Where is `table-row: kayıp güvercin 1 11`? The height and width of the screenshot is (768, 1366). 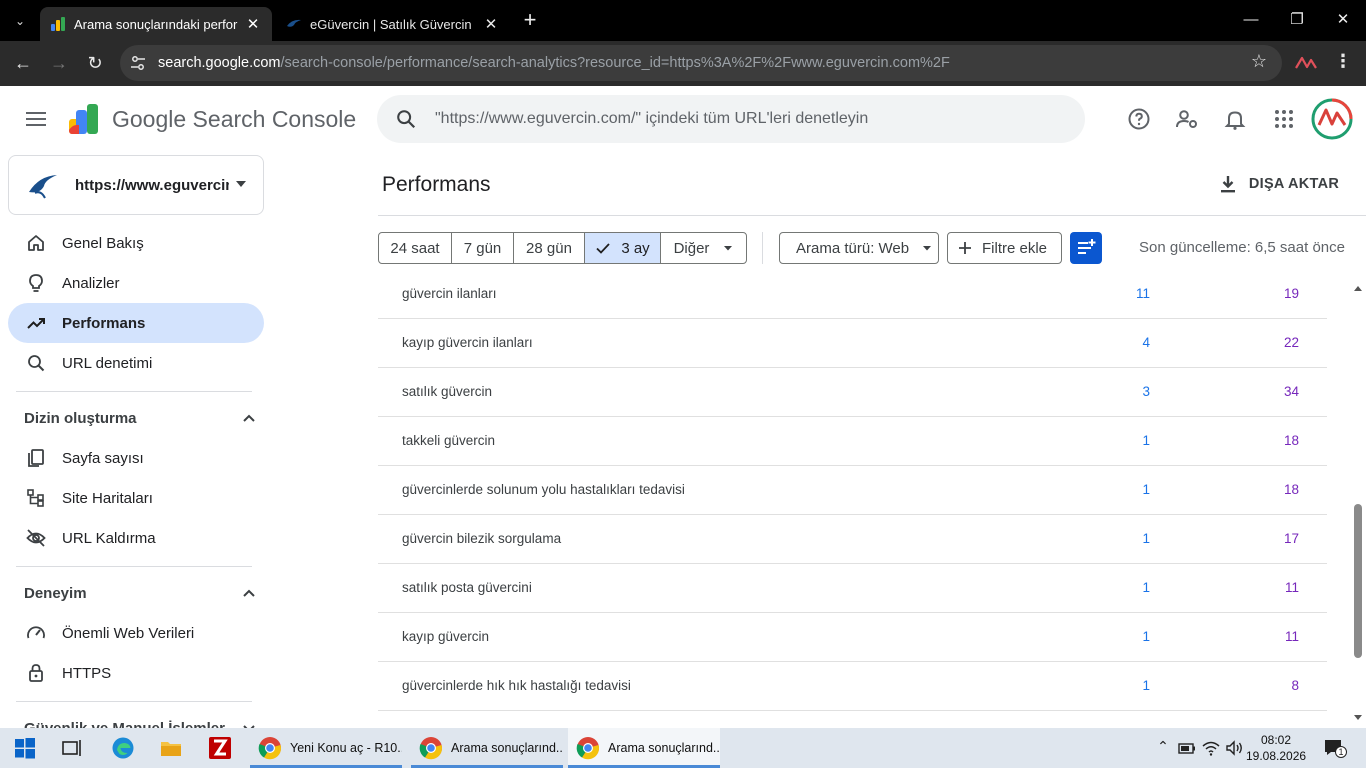 table-row: kayıp güvercin 1 11 is located at coordinates (852, 637).